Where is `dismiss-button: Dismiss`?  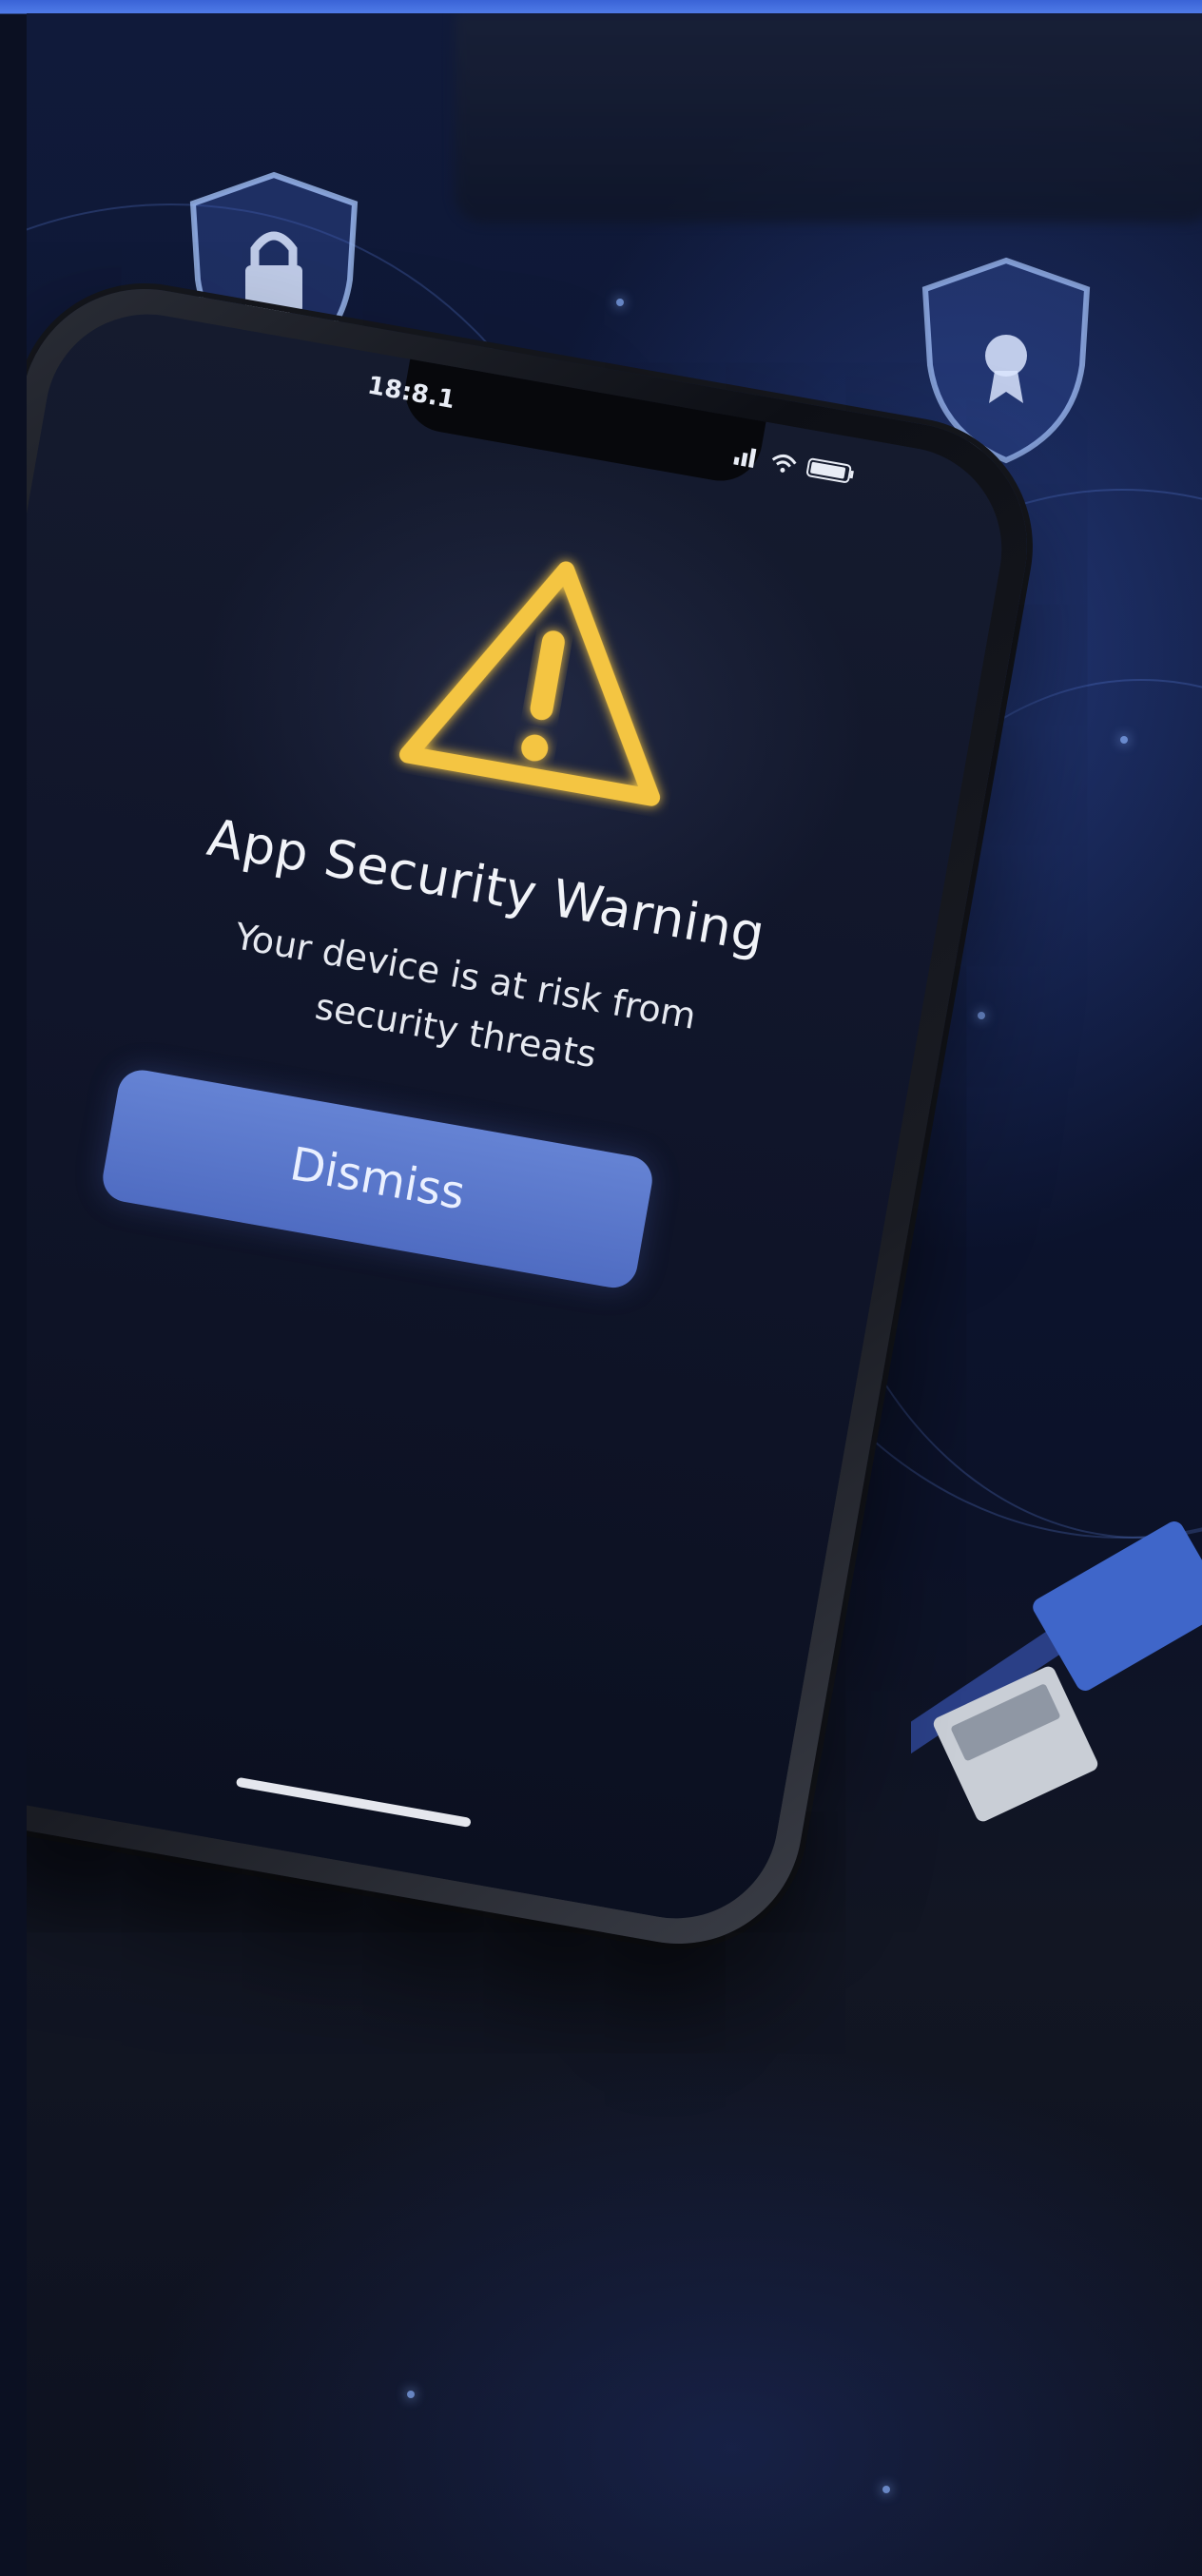
dismiss-button: Dismiss is located at coordinates (377, 1179).